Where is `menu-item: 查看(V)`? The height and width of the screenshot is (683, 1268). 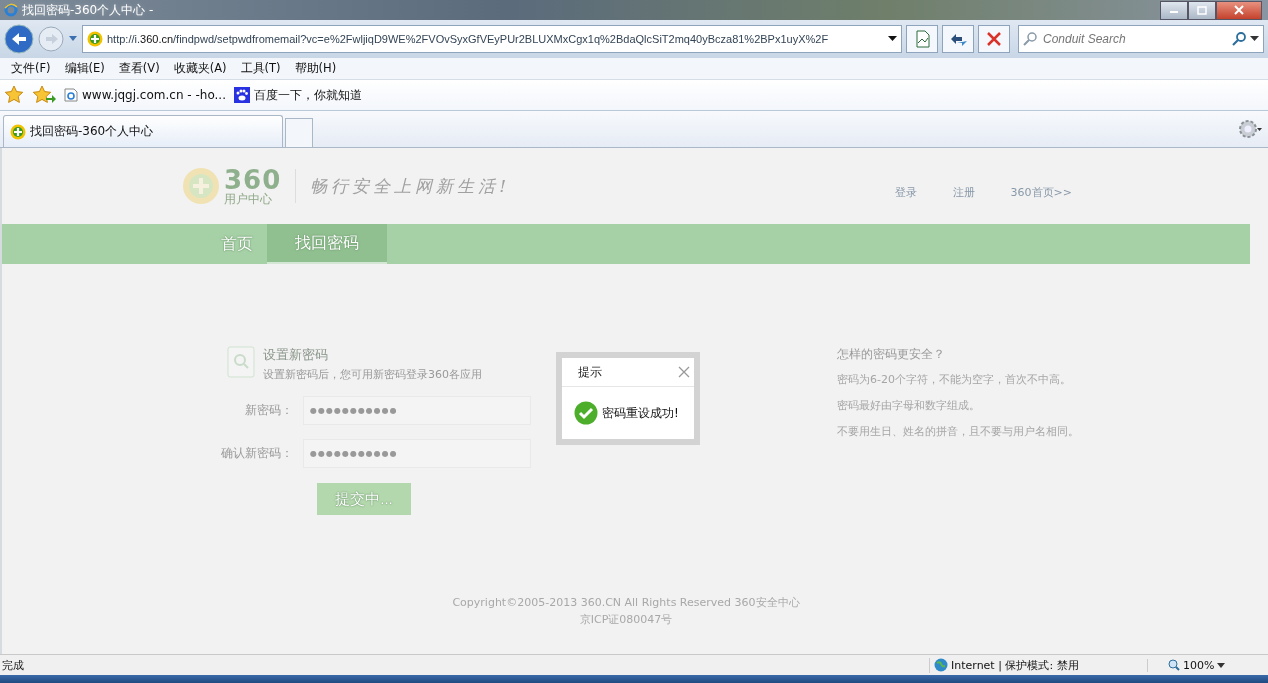
menu-item: 查看(V) is located at coordinates (139, 68).